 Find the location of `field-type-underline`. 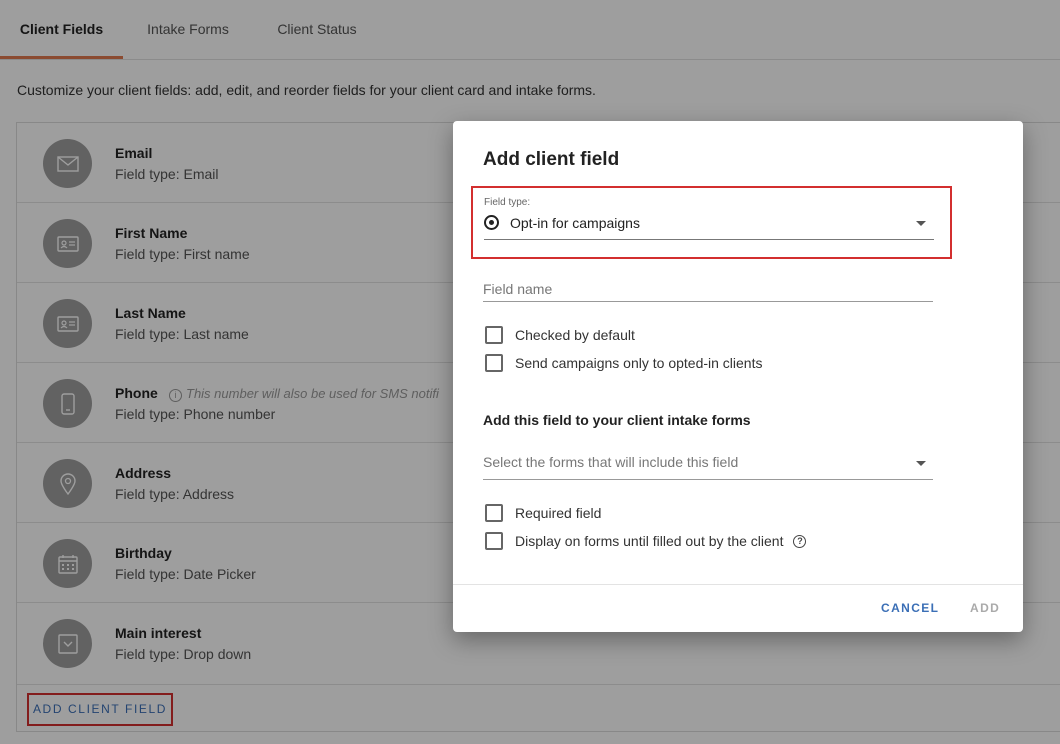

field-type-underline is located at coordinates (709, 239).